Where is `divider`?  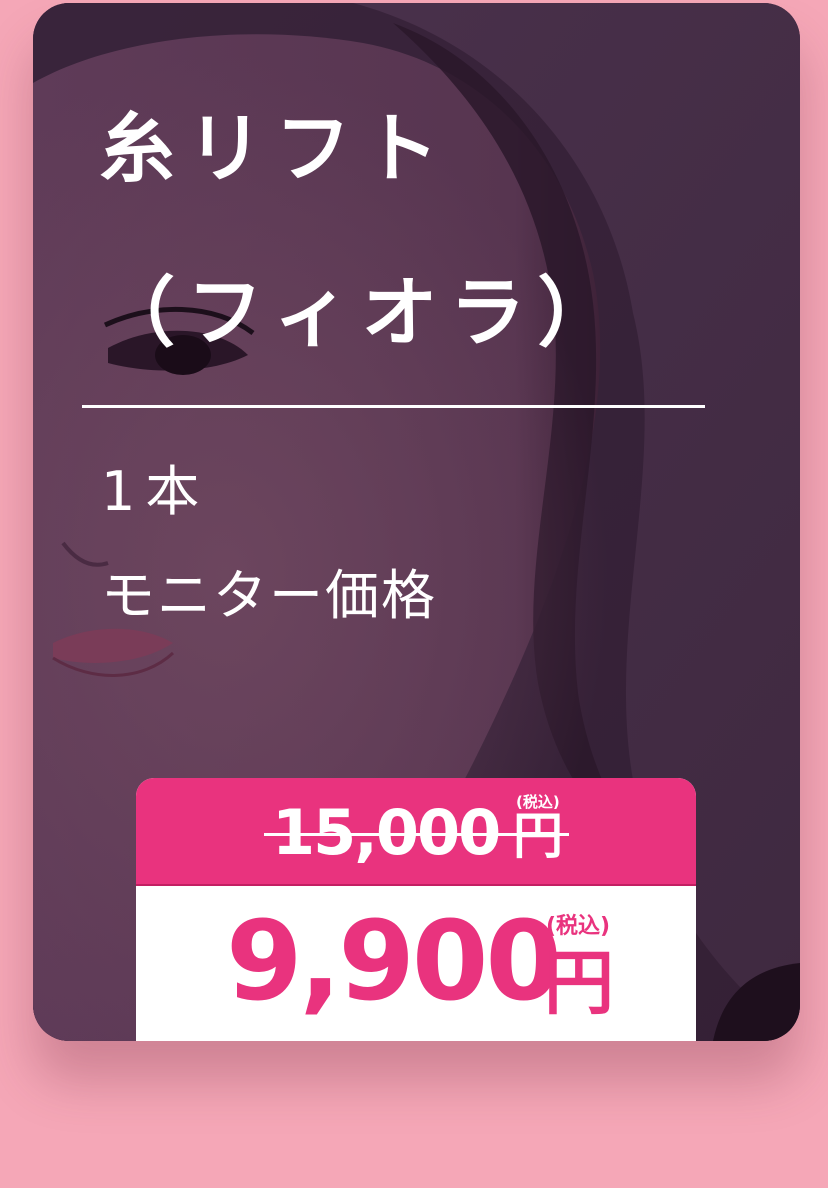 divider is located at coordinates (393, 406).